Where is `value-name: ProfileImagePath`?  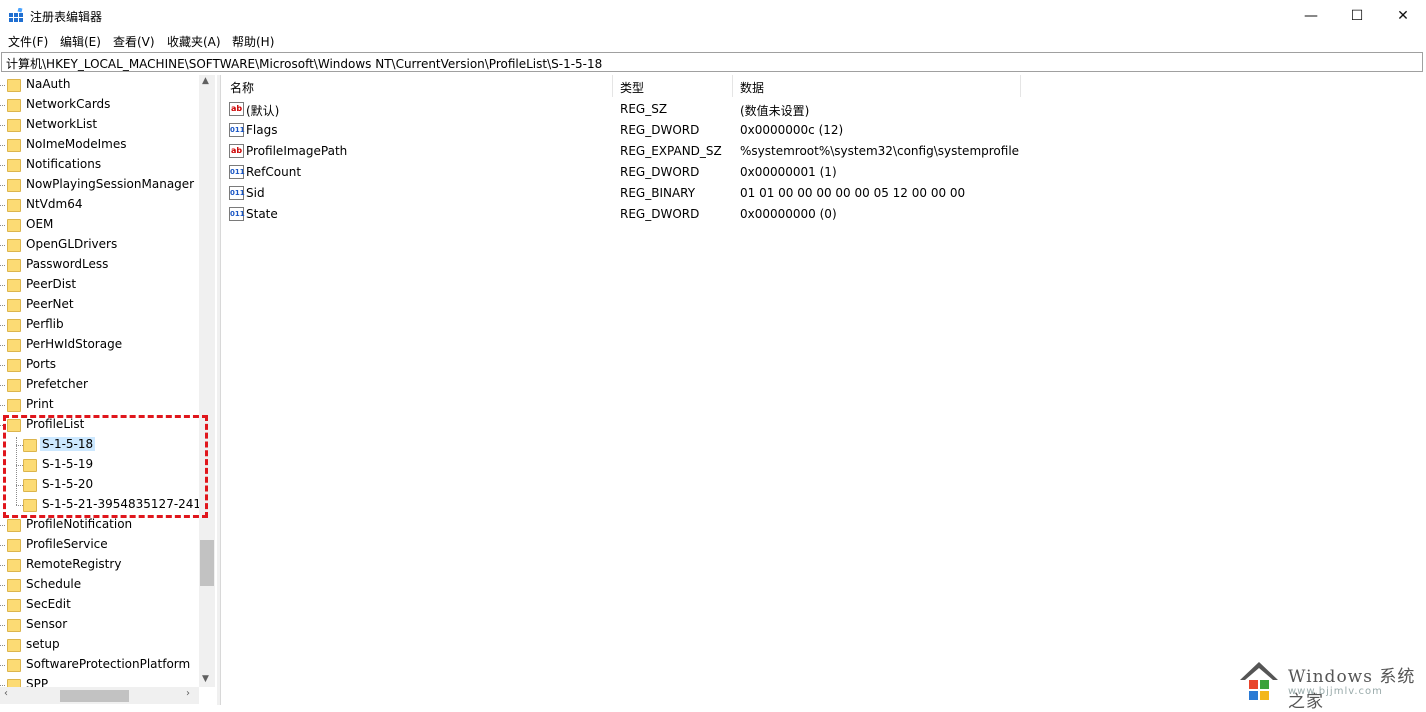 value-name: ProfileImagePath is located at coordinates (297, 151).